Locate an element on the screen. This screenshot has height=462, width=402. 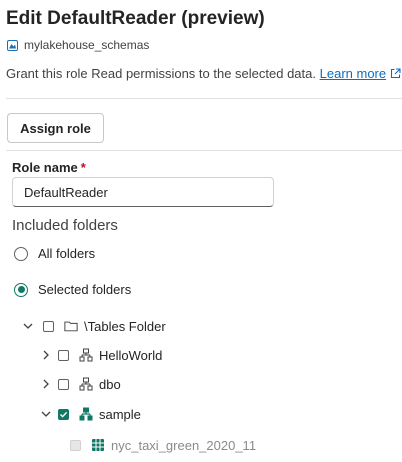
radio-selected-folders-control is located at coordinates (21, 289).